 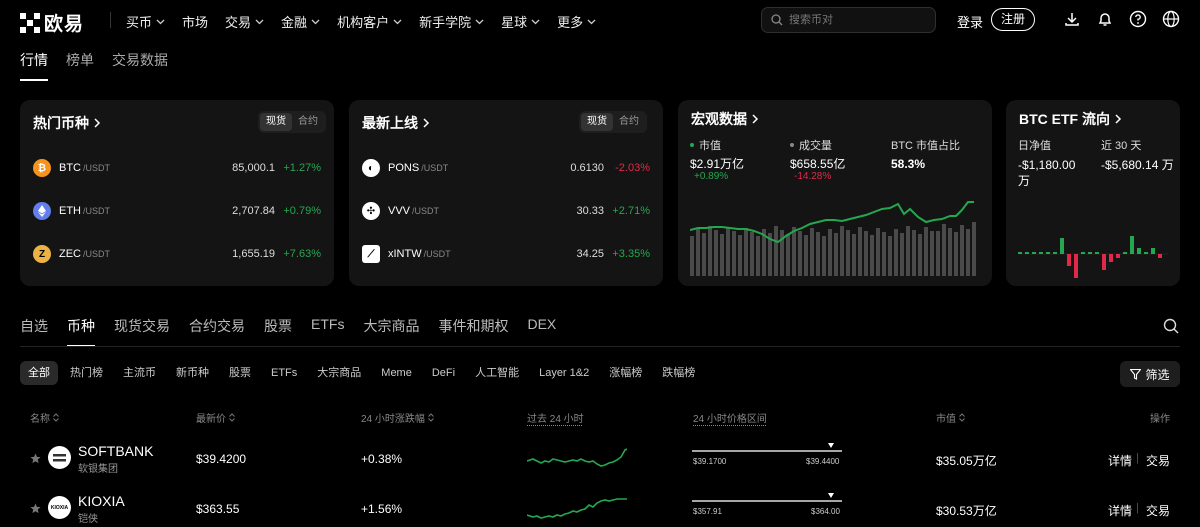 I want to click on header-name: 名称, so click(x=44, y=417).